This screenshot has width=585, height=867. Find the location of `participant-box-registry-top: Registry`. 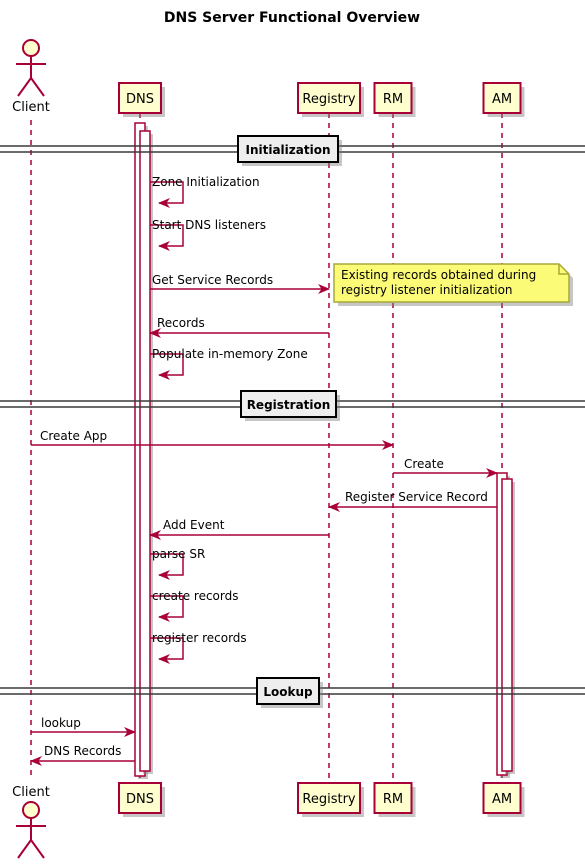

participant-box-registry-top: Registry is located at coordinates (330, 99).